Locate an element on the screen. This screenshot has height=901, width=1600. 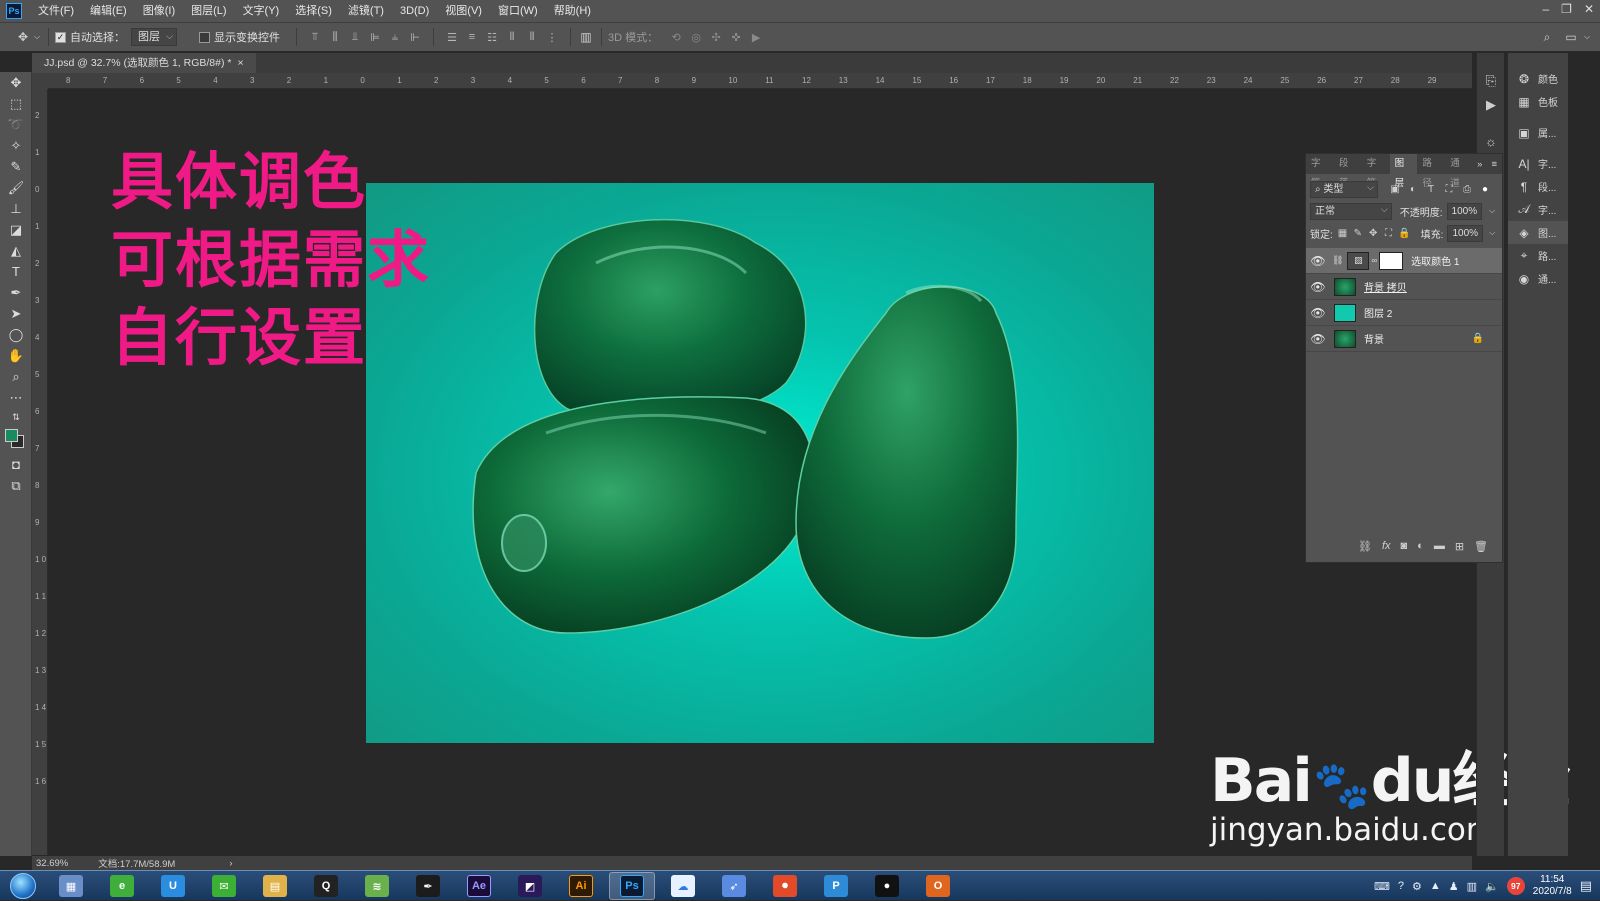
quick-mask-icon: ◘ is located at coordinates (16, 464).